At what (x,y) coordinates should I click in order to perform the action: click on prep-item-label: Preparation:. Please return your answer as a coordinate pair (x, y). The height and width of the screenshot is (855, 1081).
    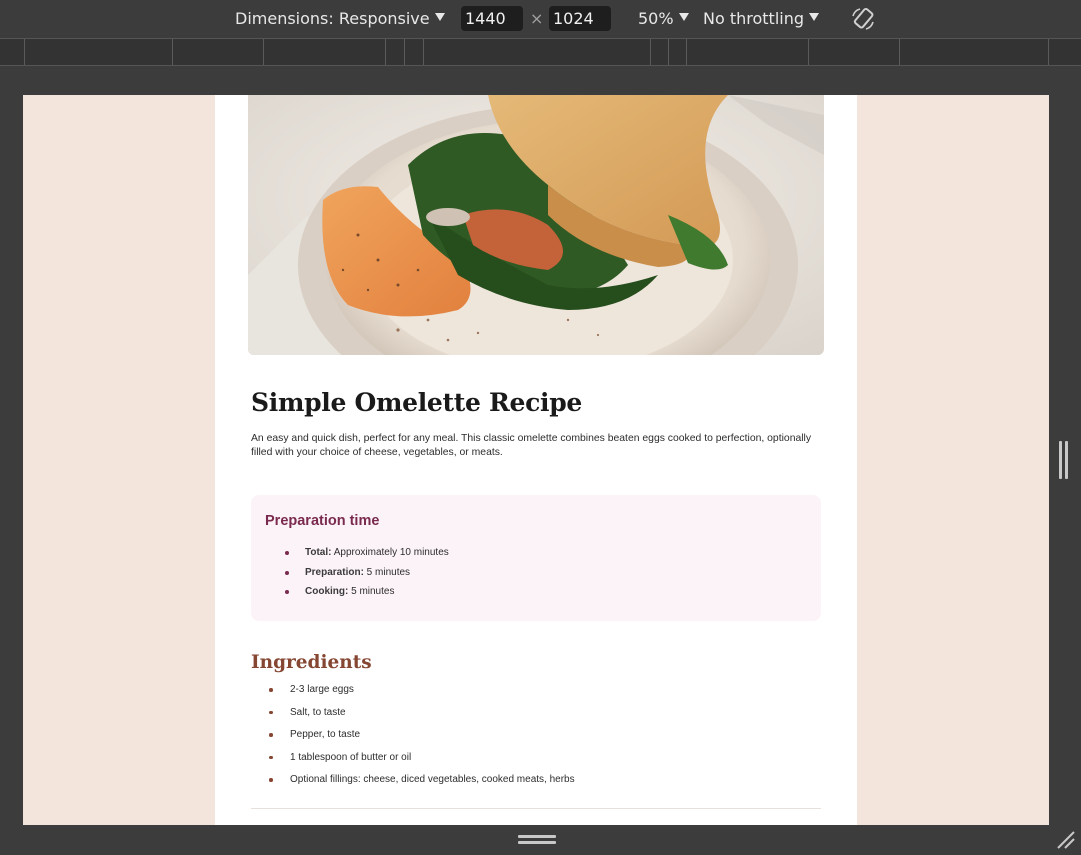
    Looking at the image, I should click on (334, 572).